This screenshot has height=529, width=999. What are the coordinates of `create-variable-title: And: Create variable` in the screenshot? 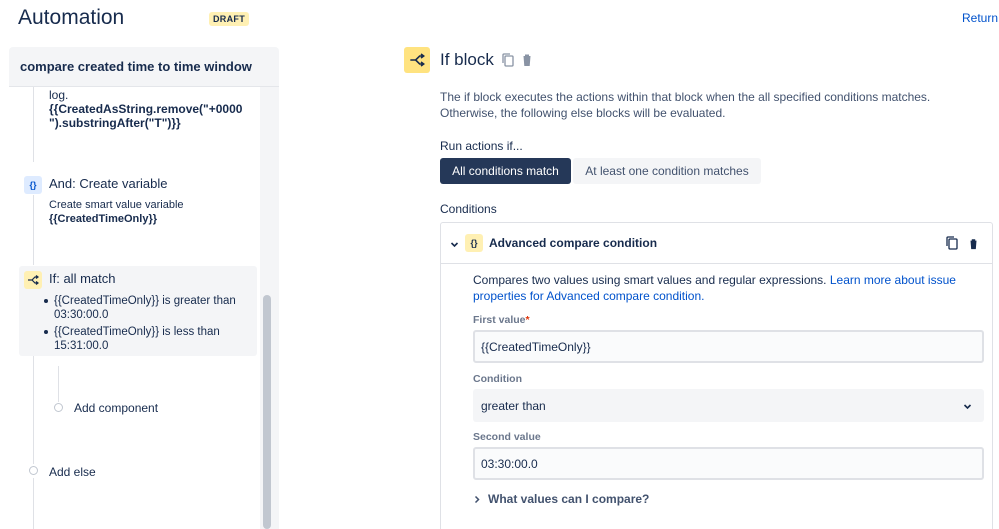 It's located at (108, 183).